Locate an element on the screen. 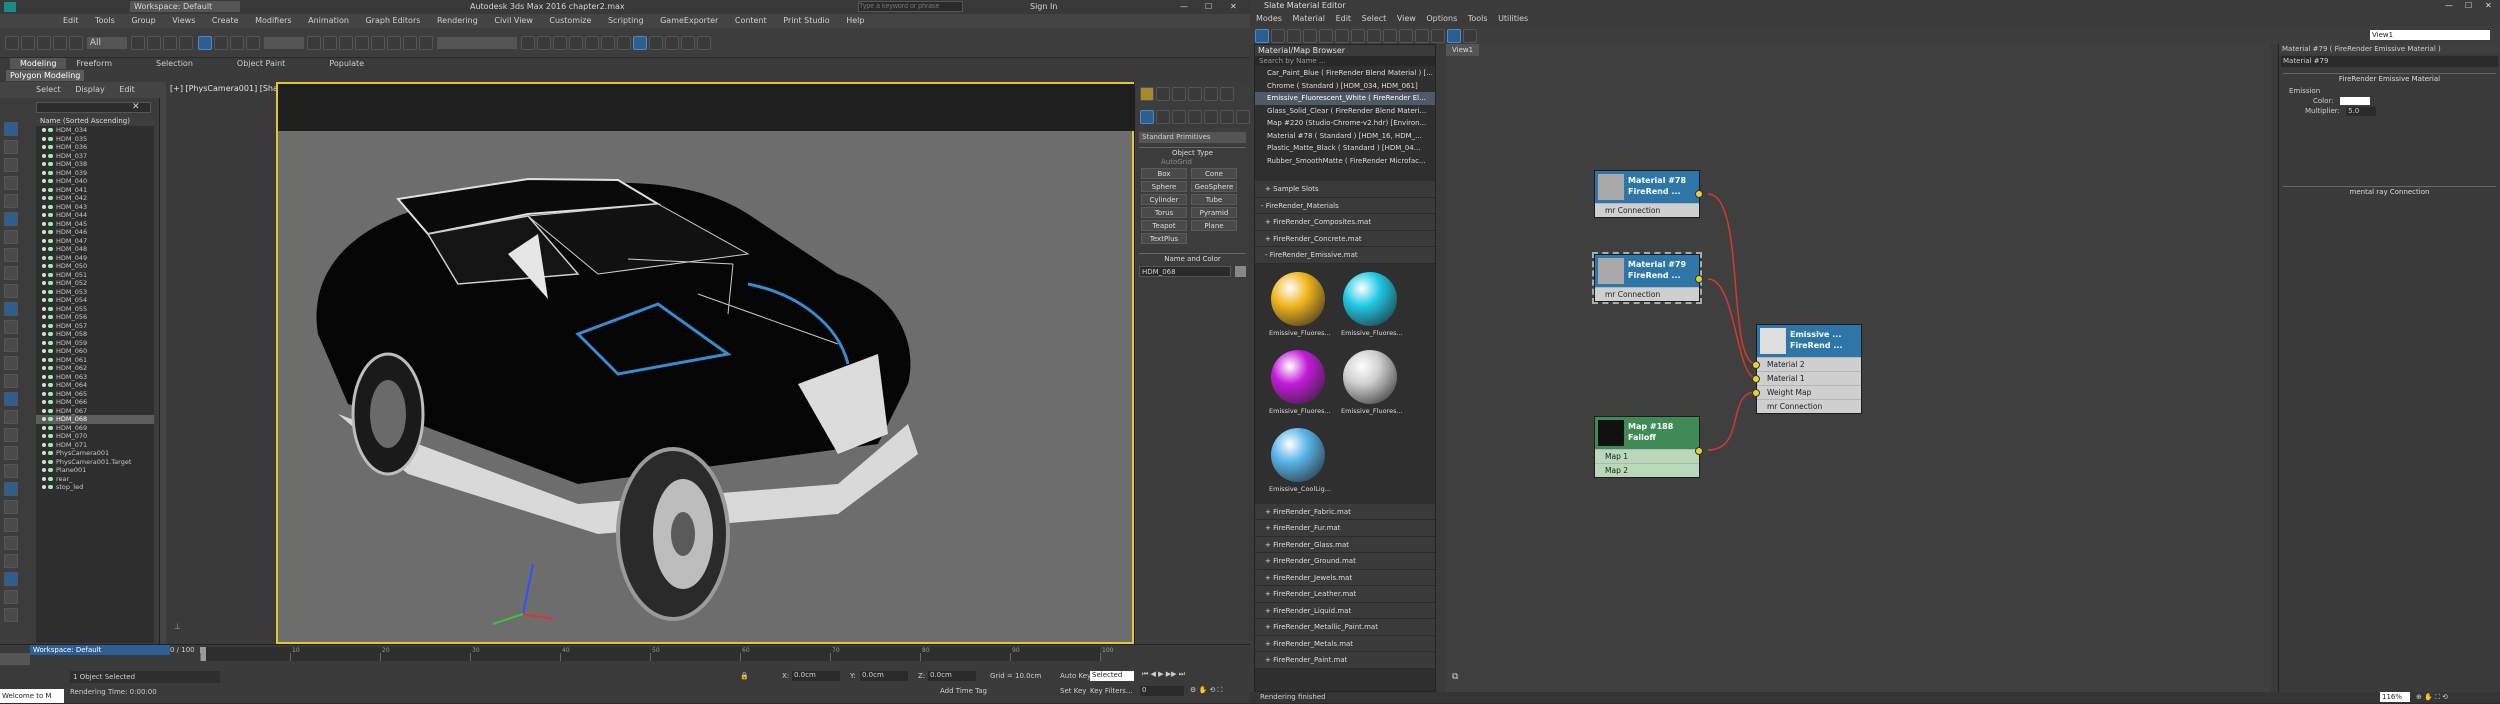  align-icon is located at coordinates (544, 43).